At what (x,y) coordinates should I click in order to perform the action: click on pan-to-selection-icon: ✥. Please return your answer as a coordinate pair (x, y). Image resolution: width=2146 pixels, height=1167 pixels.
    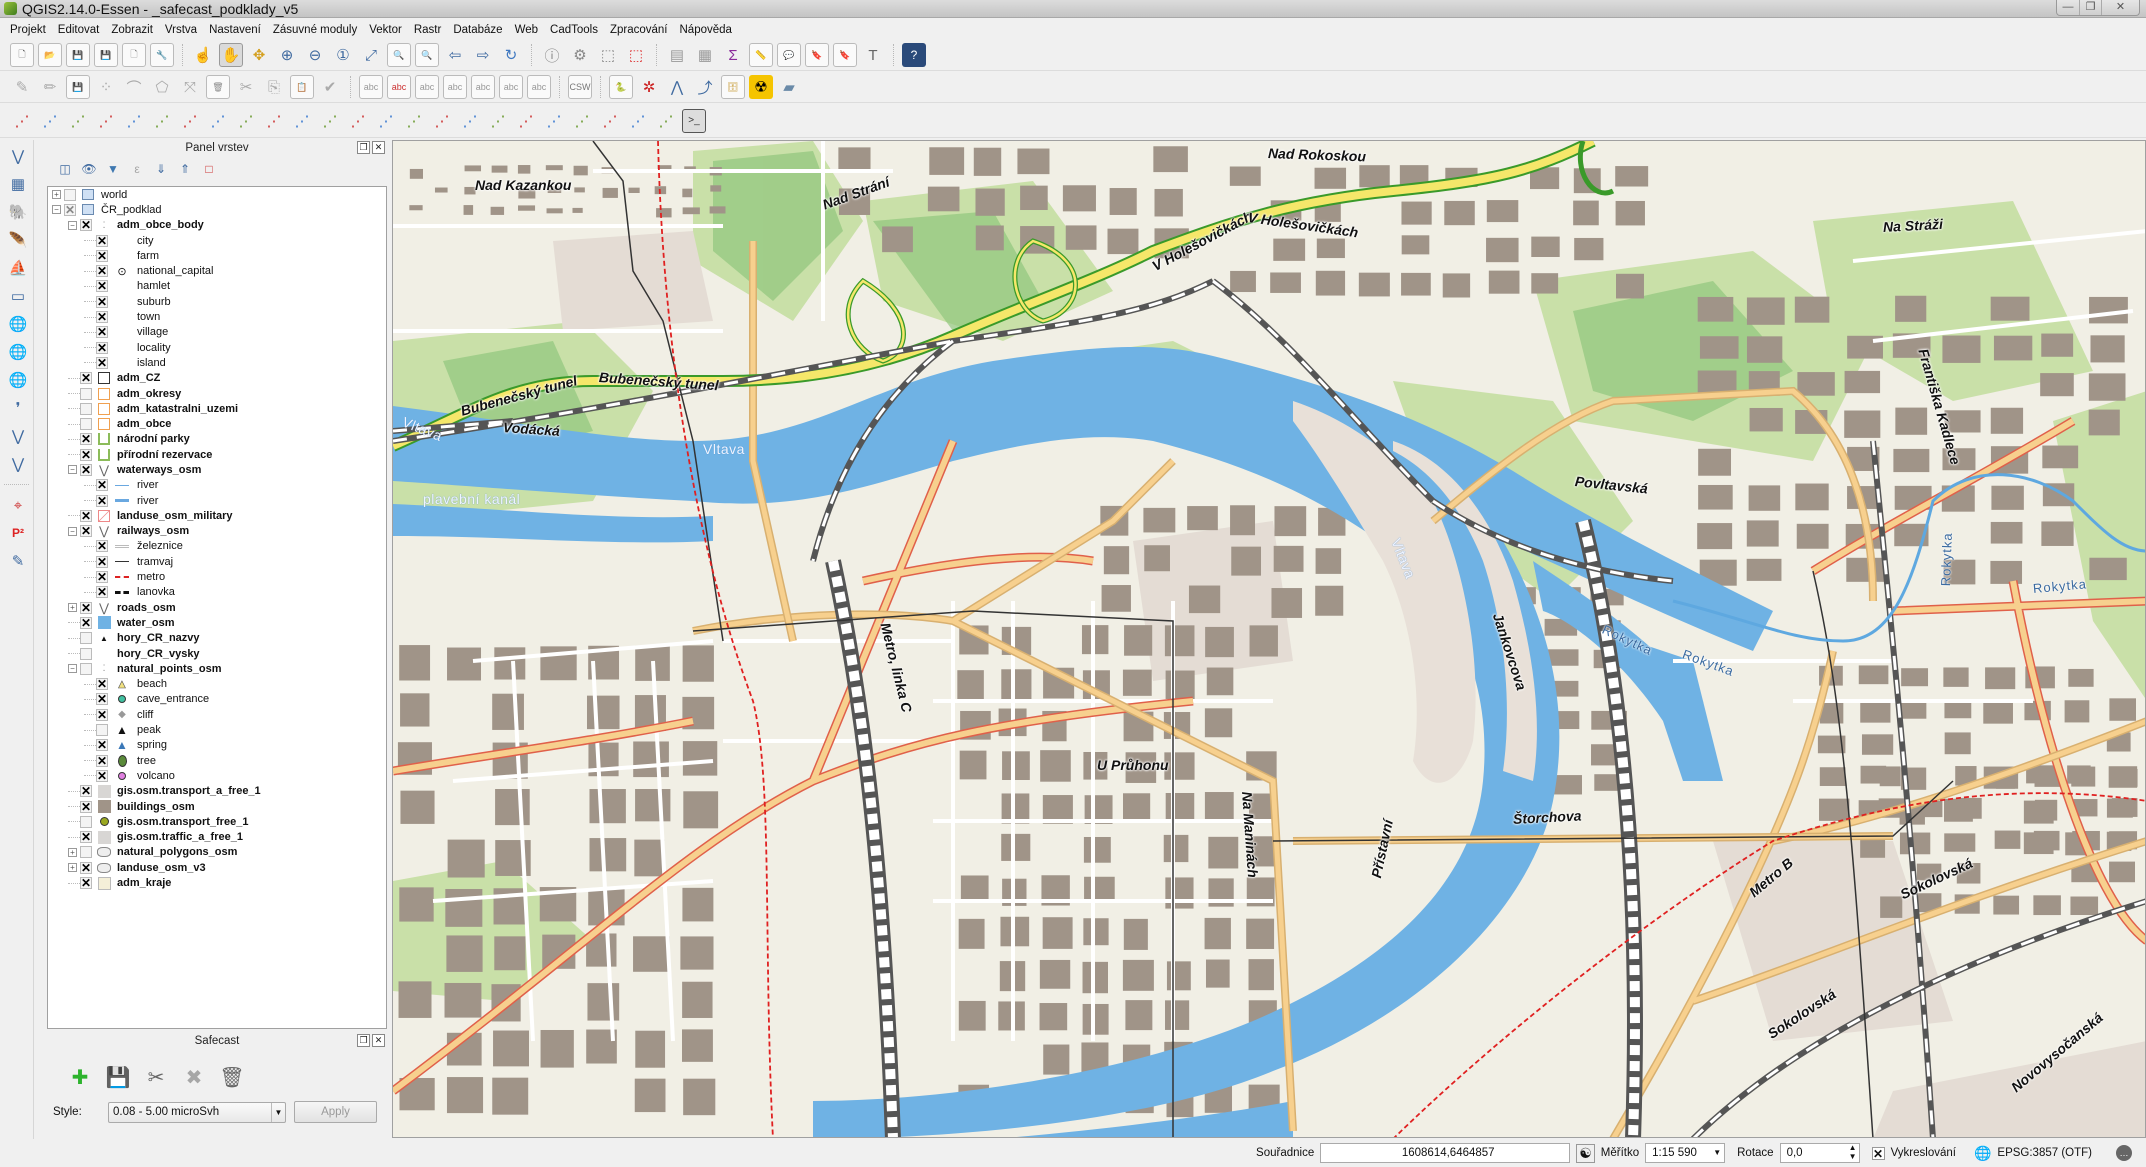
    Looking at the image, I should click on (259, 55).